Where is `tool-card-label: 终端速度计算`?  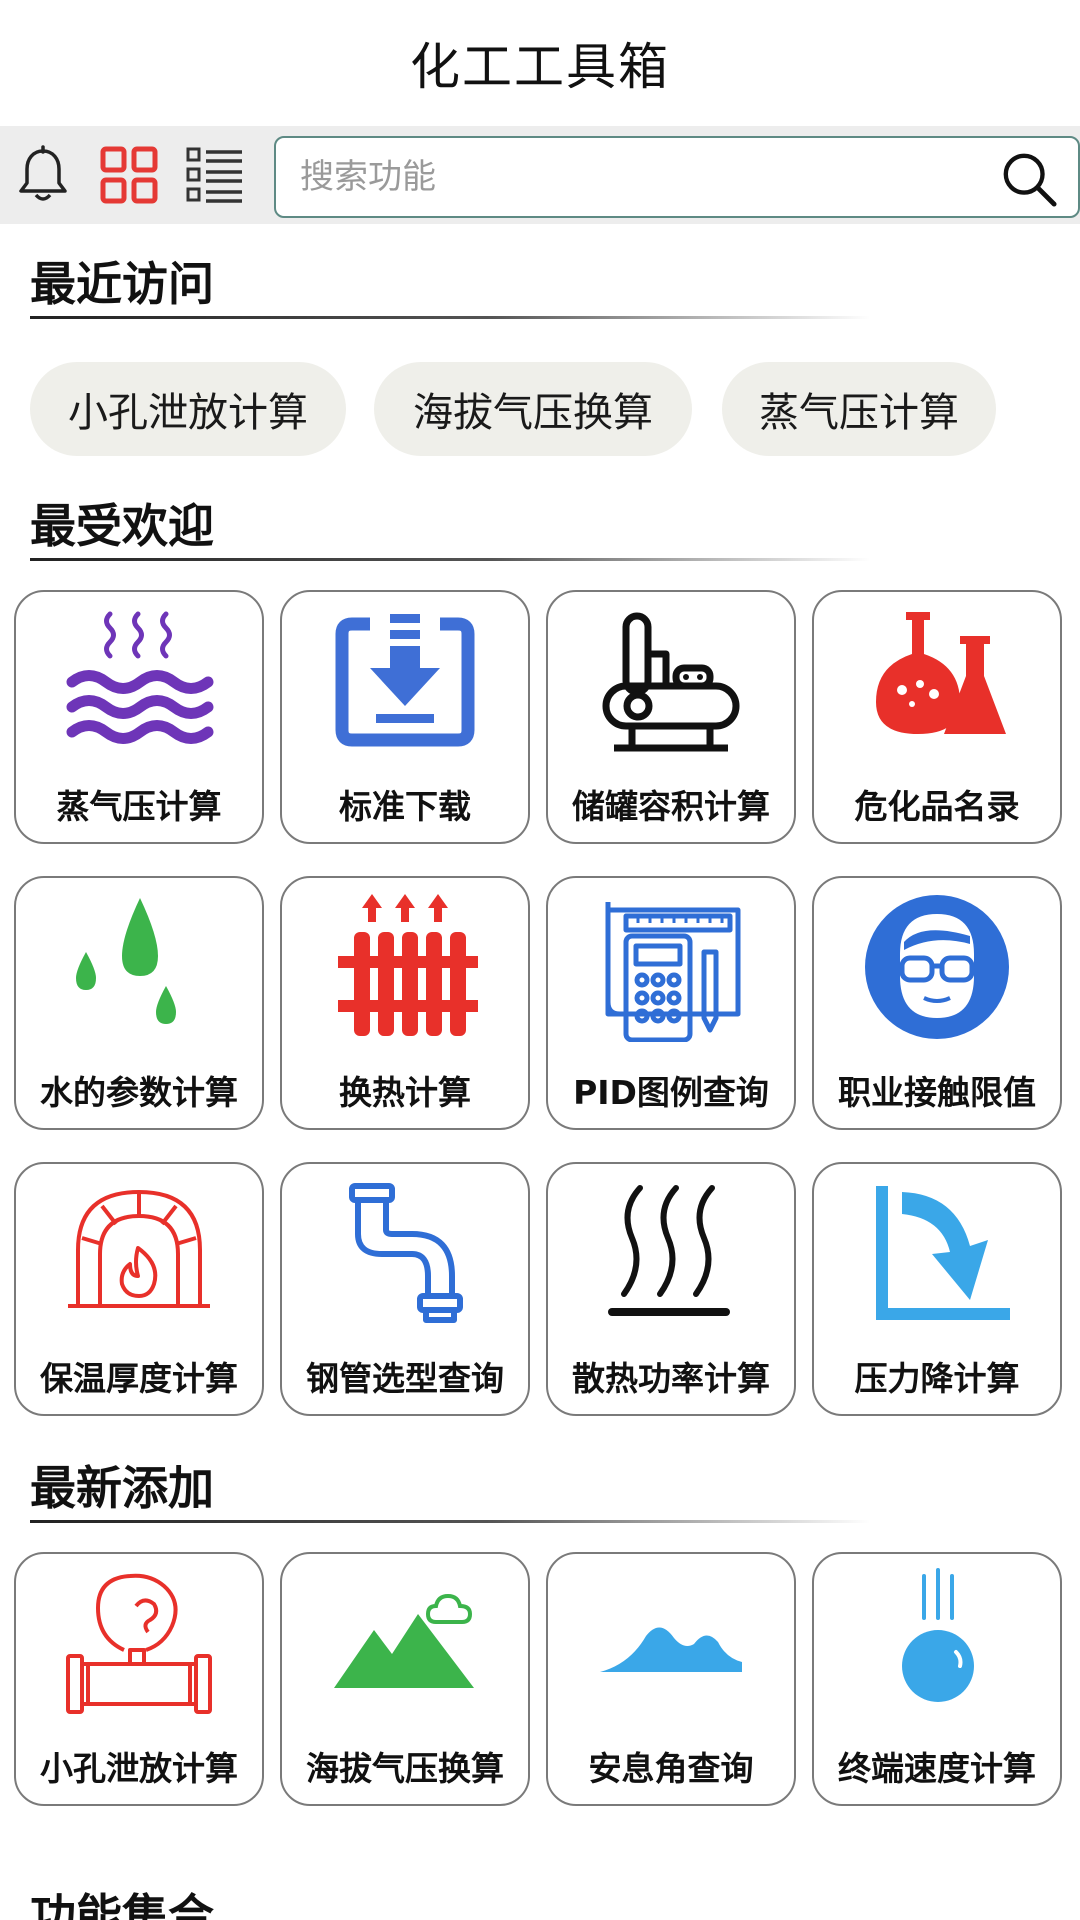 tool-card-label: 终端速度计算 is located at coordinates (937, 1768).